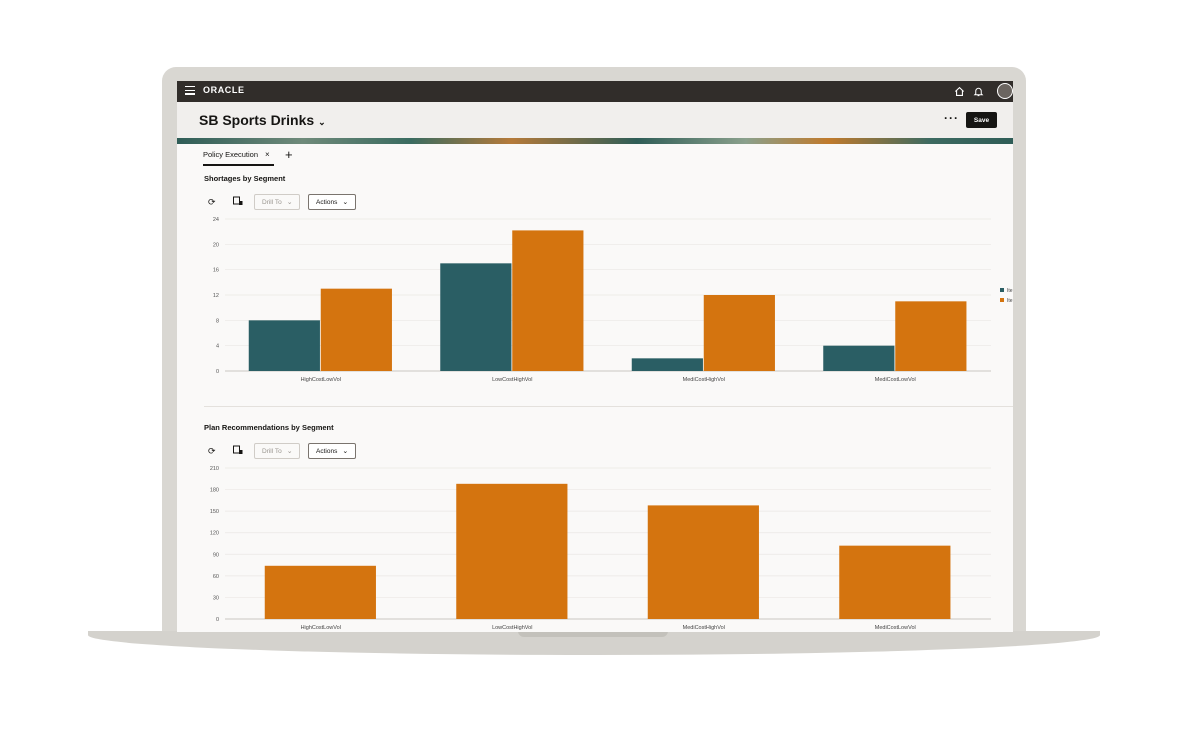 This screenshot has height=742, width=1187. I want to click on page-title-text: SB Sports Drinks, so click(257, 120).